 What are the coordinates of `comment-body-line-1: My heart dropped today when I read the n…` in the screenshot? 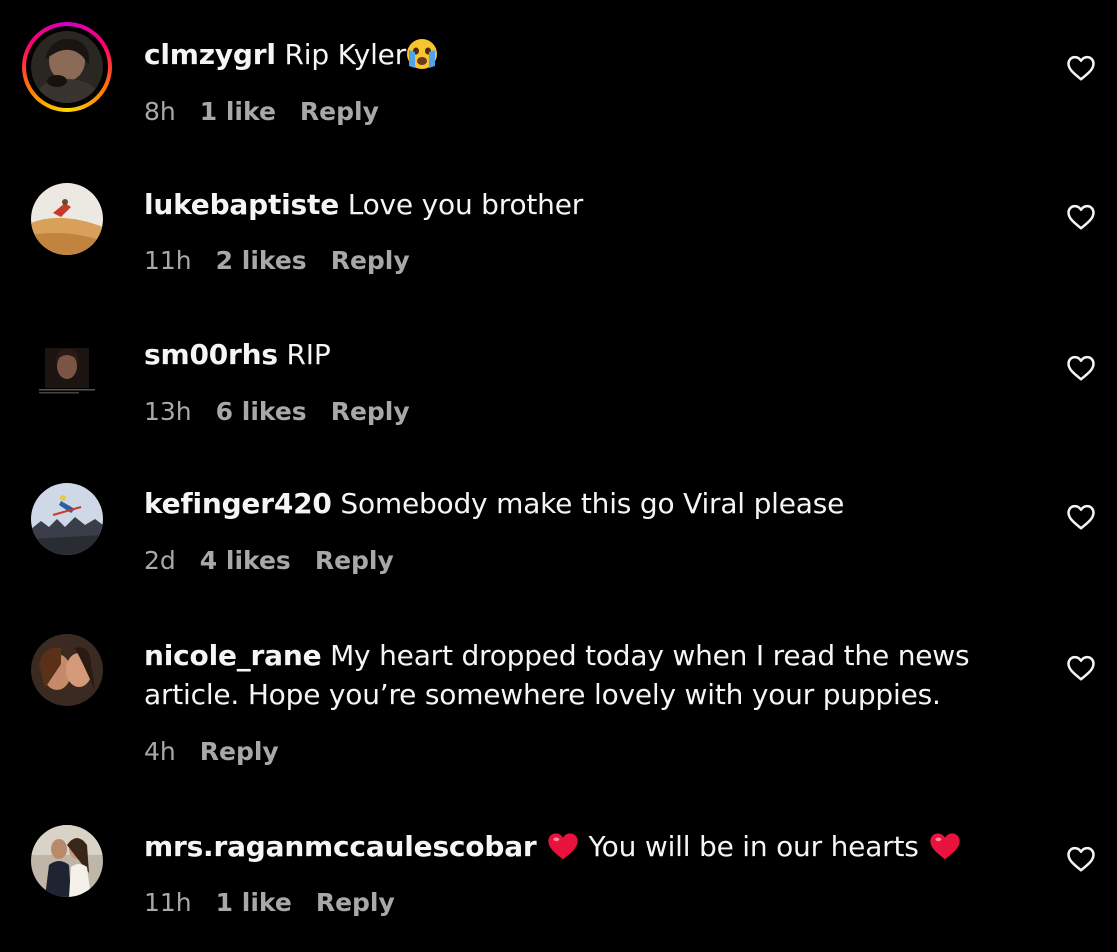 It's located at (650, 655).